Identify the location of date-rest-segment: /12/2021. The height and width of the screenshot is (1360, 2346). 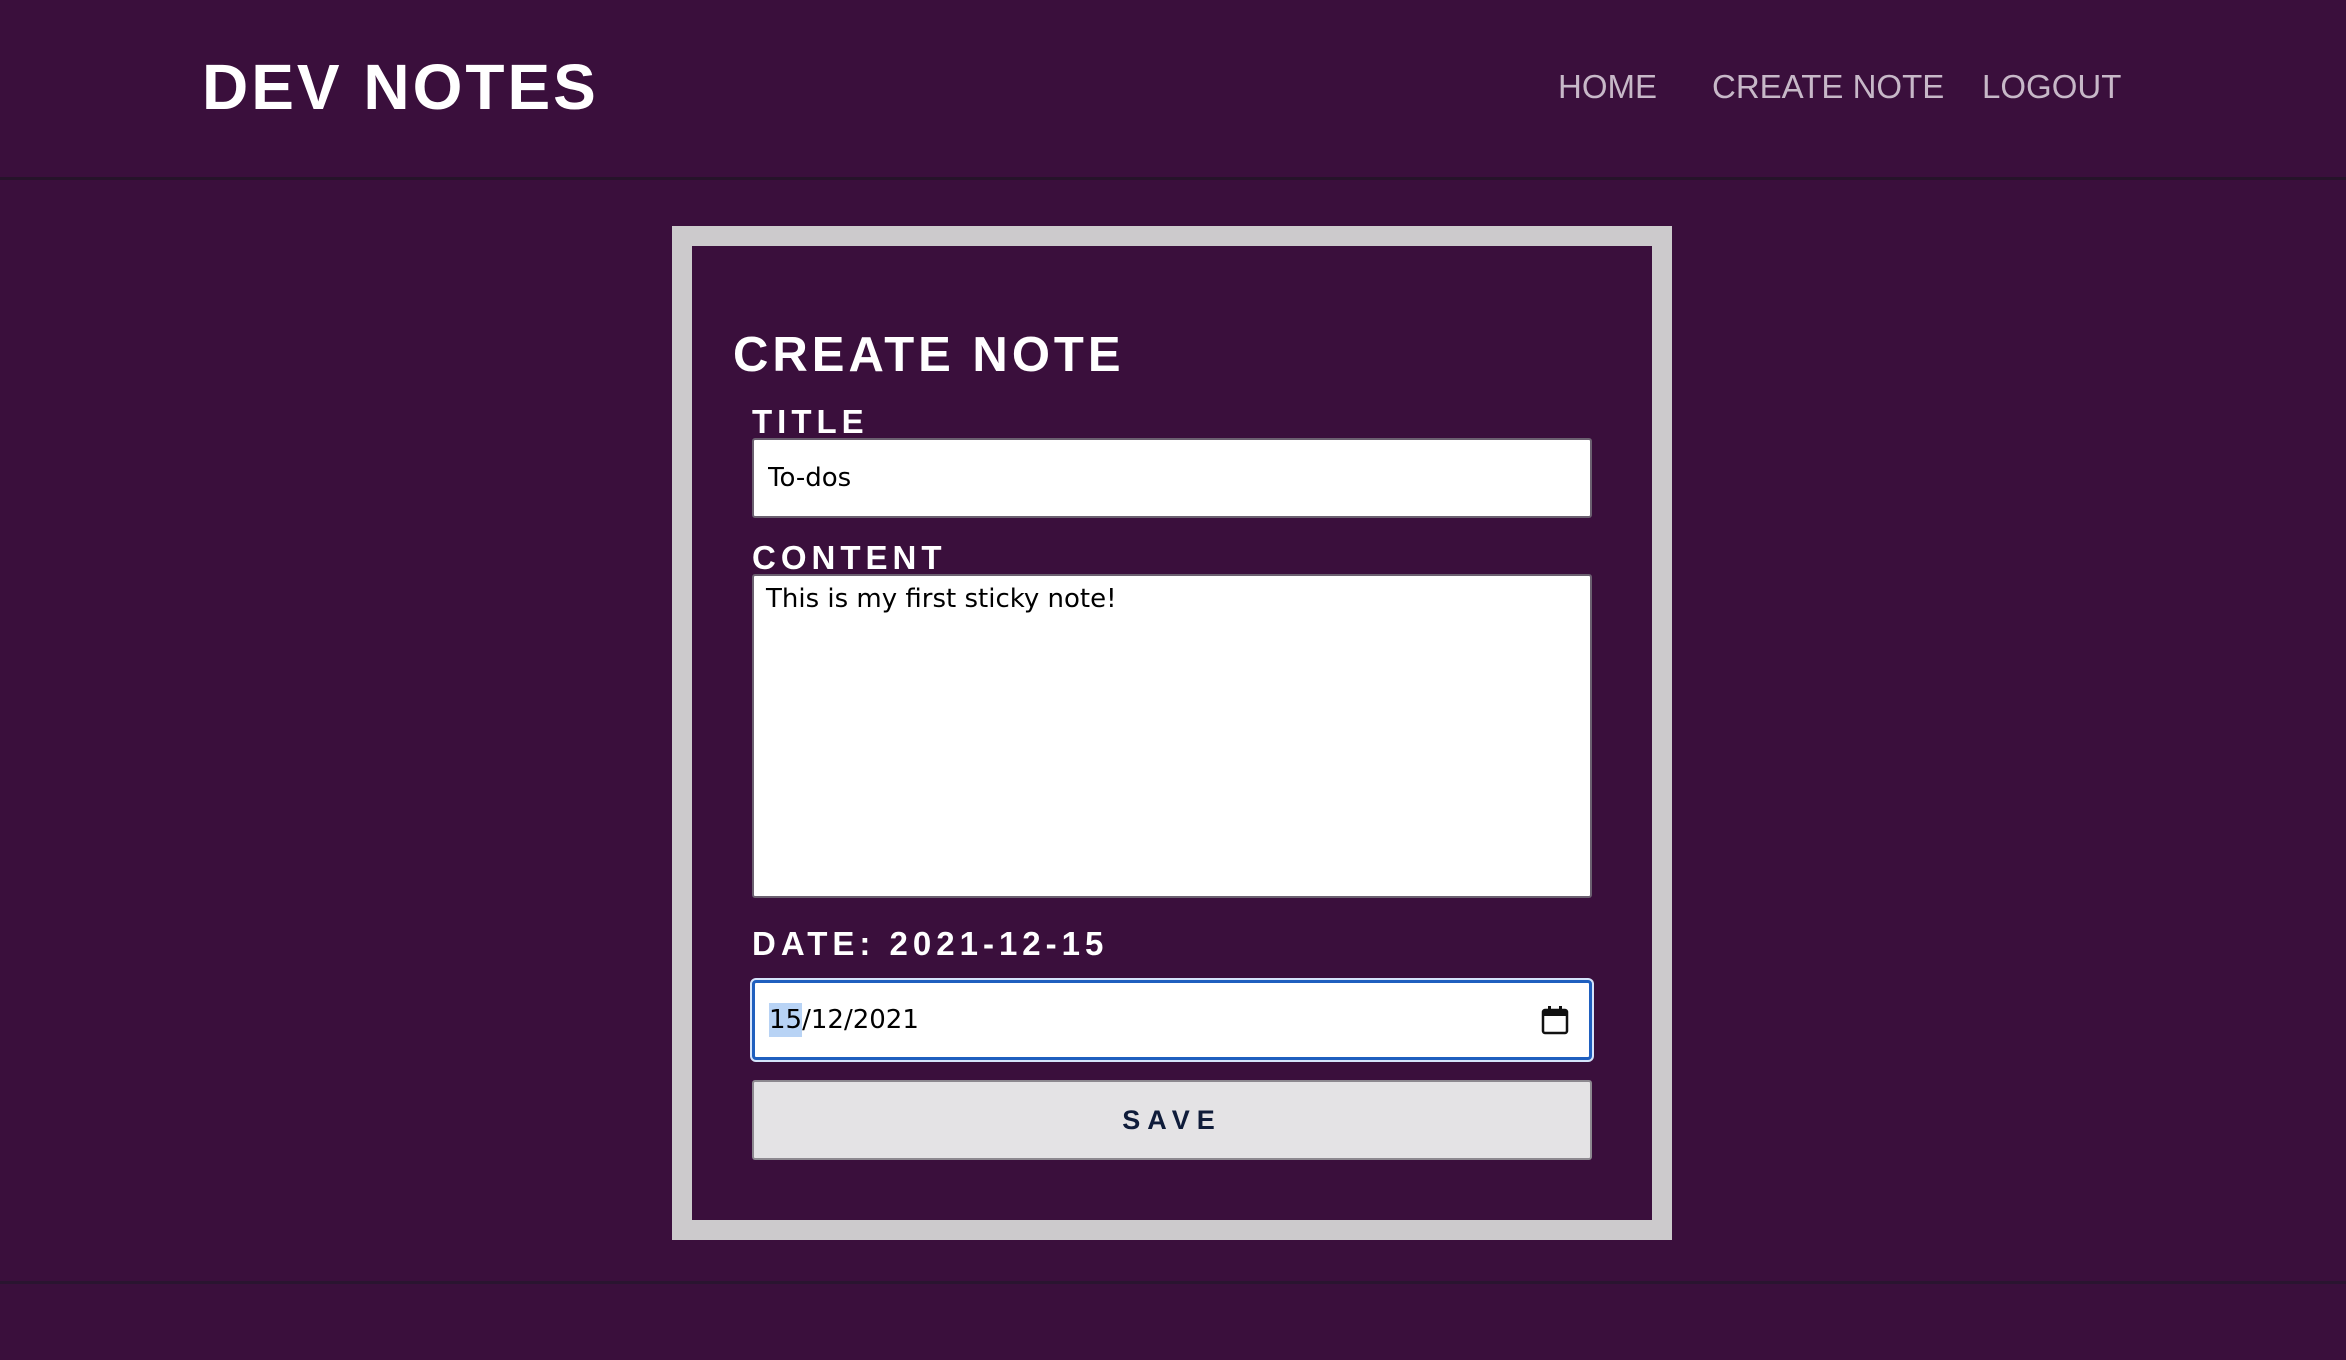
(860, 1020).